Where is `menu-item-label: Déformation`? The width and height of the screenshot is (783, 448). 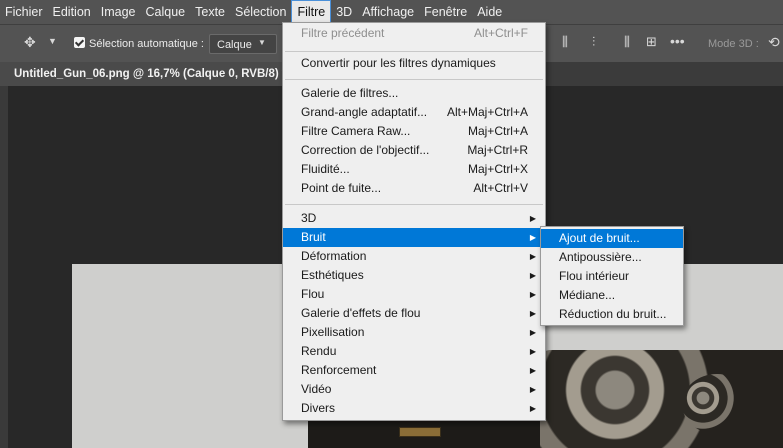
menu-item-label: Déformation is located at coordinates (334, 256).